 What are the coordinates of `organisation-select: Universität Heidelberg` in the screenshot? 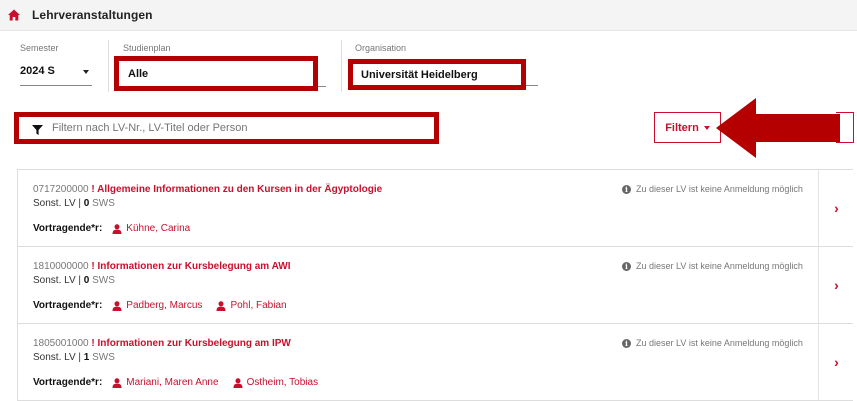 It's located at (437, 74).